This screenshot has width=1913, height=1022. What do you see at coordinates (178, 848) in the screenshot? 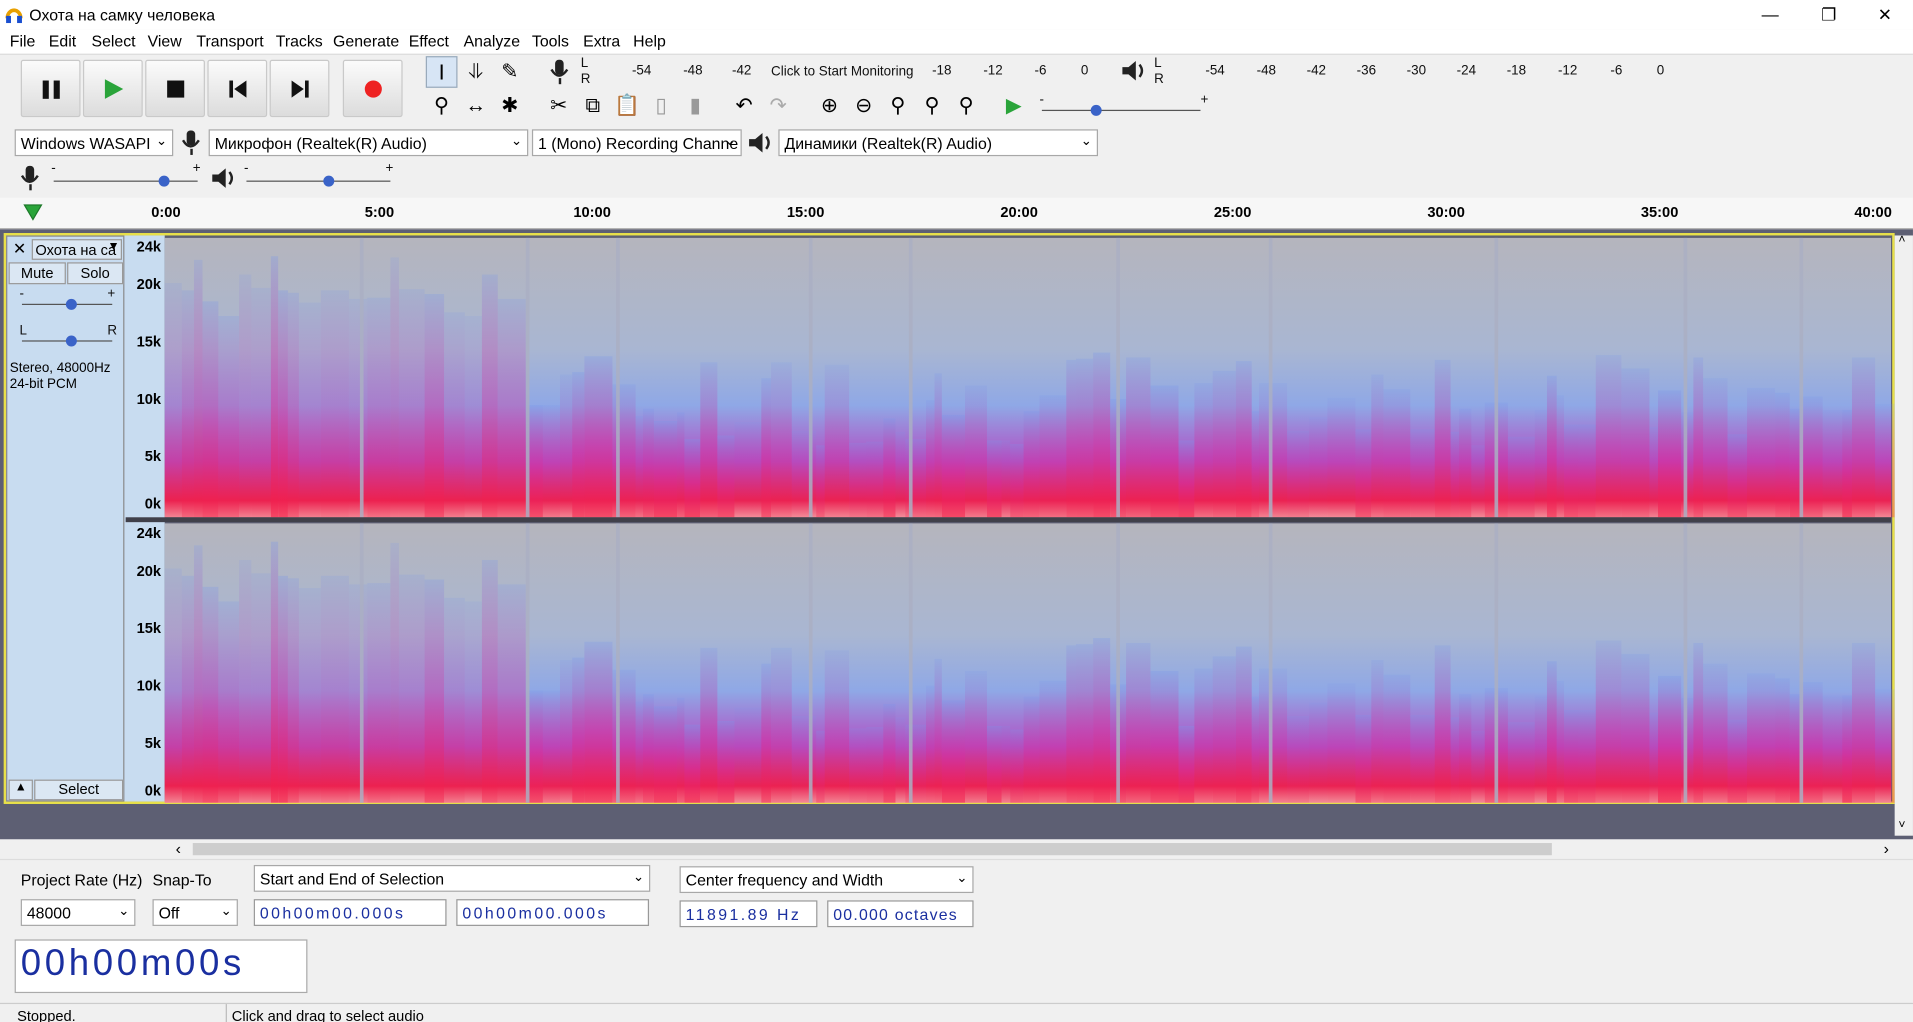
I see `scroll-left-icon: ‹` at bounding box center [178, 848].